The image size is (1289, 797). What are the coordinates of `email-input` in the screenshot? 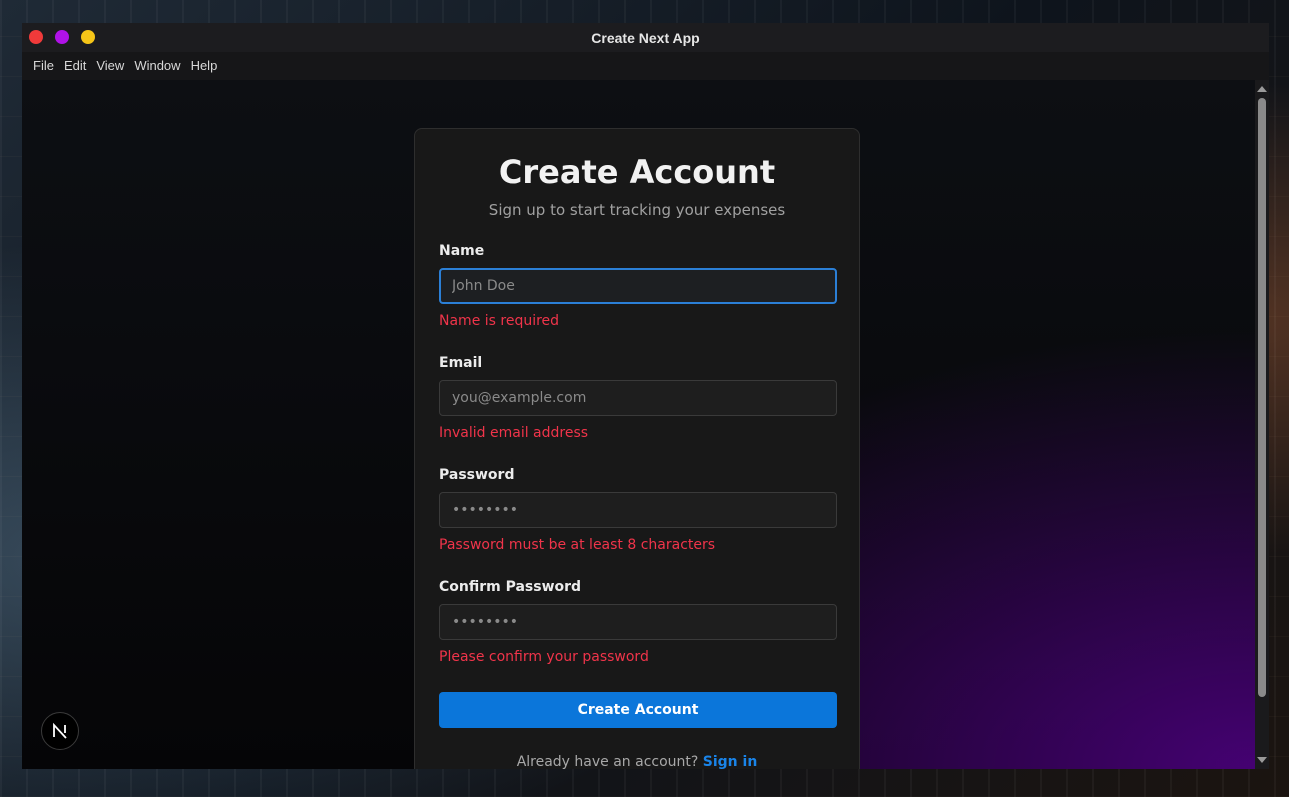 It's located at (638, 398).